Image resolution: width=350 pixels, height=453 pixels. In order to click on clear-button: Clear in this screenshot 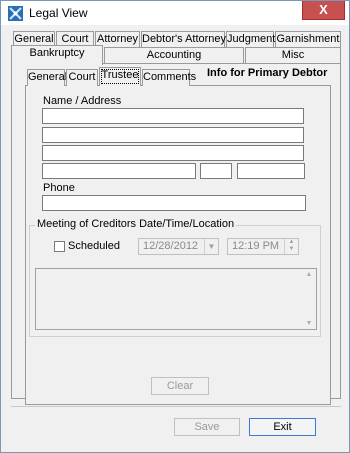, I will do `click(180, 386)`.